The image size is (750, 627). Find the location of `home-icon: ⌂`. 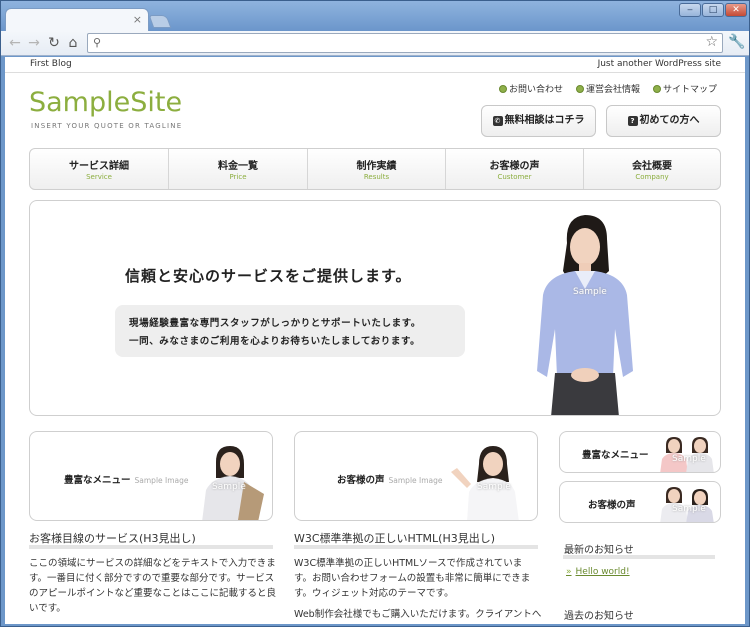

home-icon: ⌂ is located at coordinates (73, 43).